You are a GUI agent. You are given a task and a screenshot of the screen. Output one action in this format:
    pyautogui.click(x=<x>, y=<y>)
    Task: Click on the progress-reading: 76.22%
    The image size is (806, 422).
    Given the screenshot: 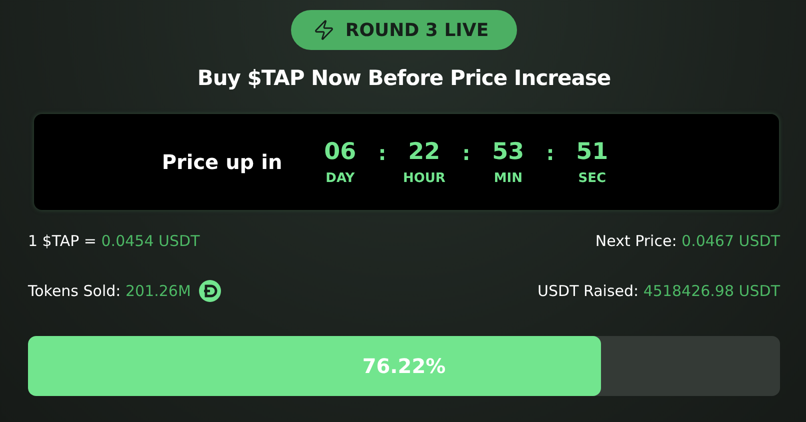 What is the action you would take?
    pyautogui.click(x=404, y=366)
    